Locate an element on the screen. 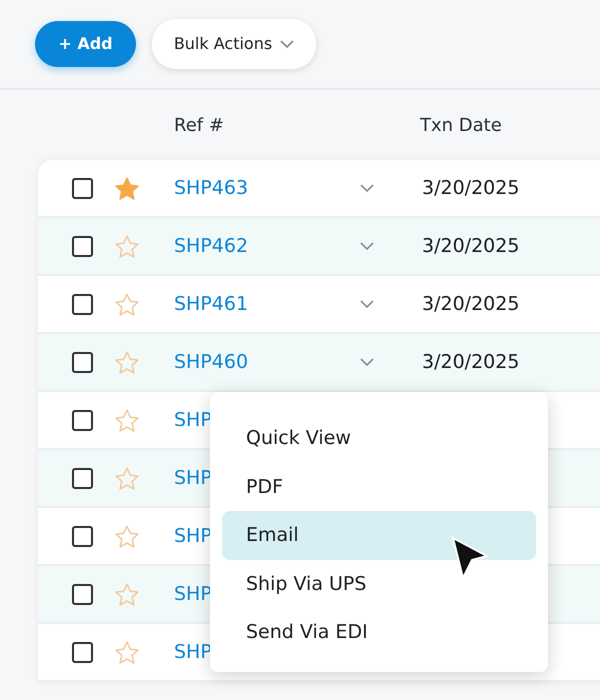  menu-item: Send Via EDI is located at coordinates (379, 632).